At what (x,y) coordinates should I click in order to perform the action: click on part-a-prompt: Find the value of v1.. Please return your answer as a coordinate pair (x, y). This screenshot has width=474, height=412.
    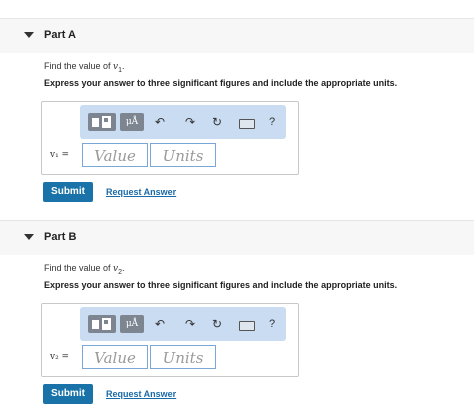
    Looking at the image, I should click on (84, 67).